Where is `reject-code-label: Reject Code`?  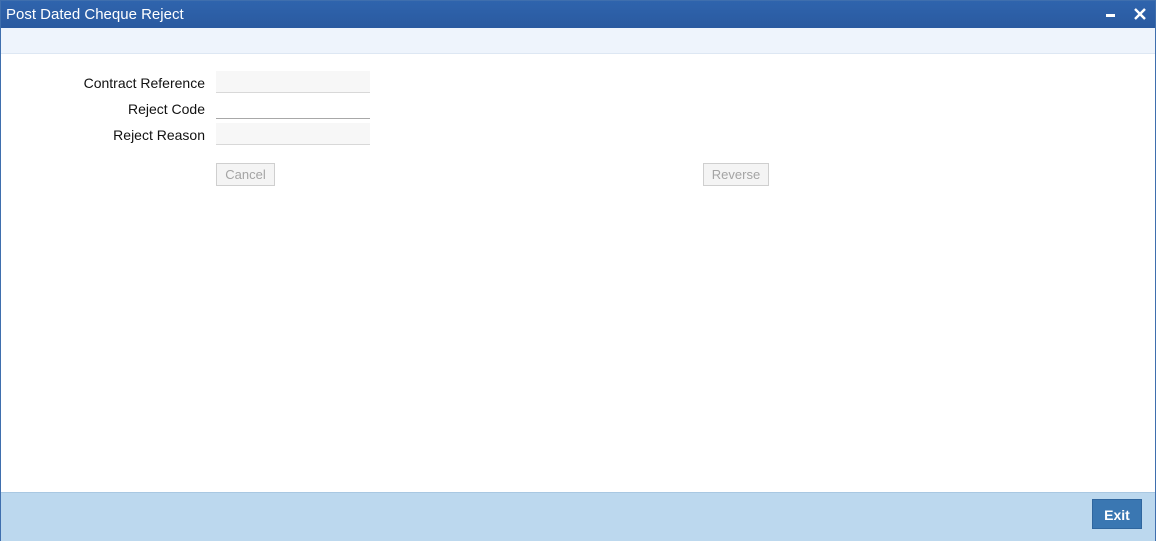 reject-code-label: Reject Code is located at coordinates (166, 109).